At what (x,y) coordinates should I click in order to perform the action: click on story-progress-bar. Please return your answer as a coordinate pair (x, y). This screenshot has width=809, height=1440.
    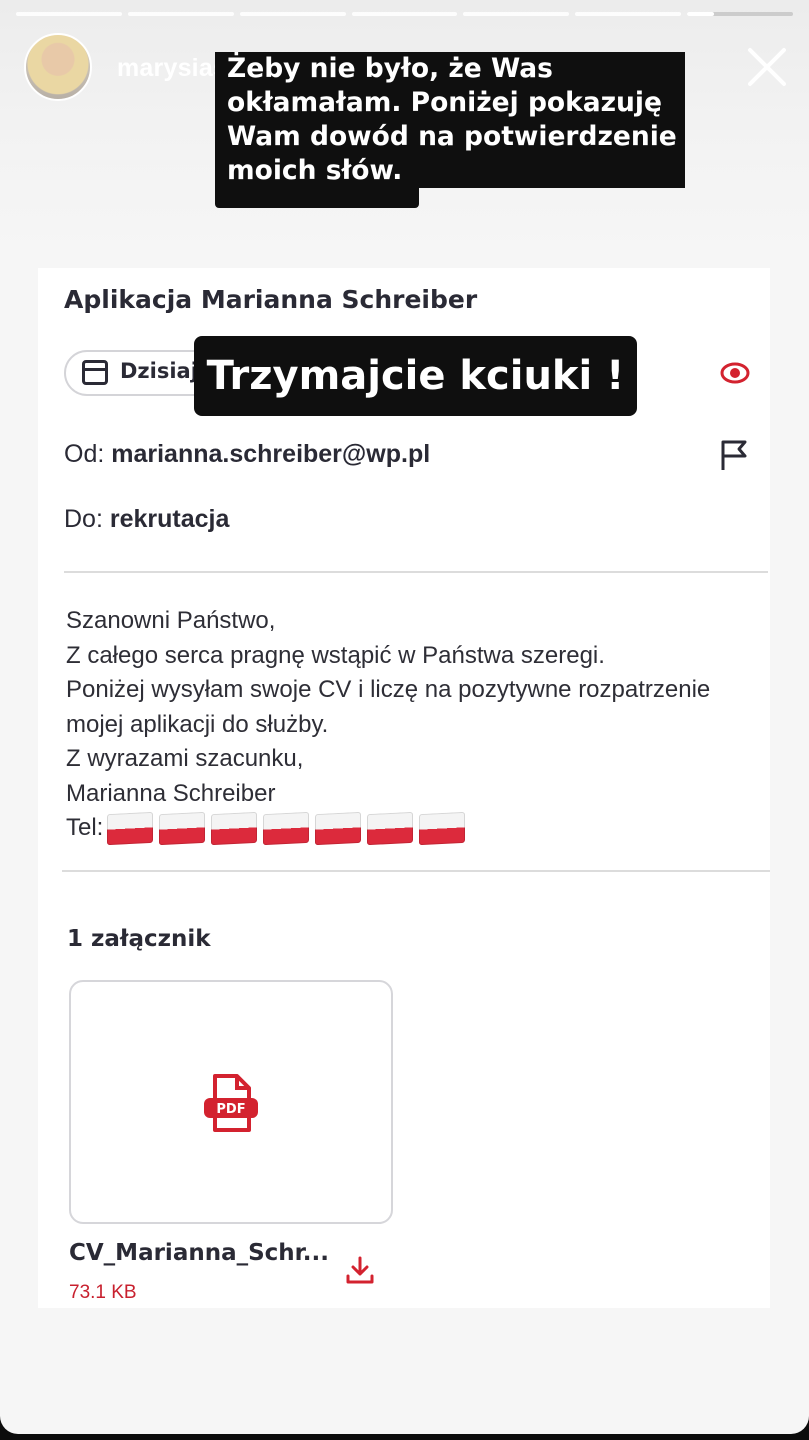
    Looking at the image, I should click on (405, 14).